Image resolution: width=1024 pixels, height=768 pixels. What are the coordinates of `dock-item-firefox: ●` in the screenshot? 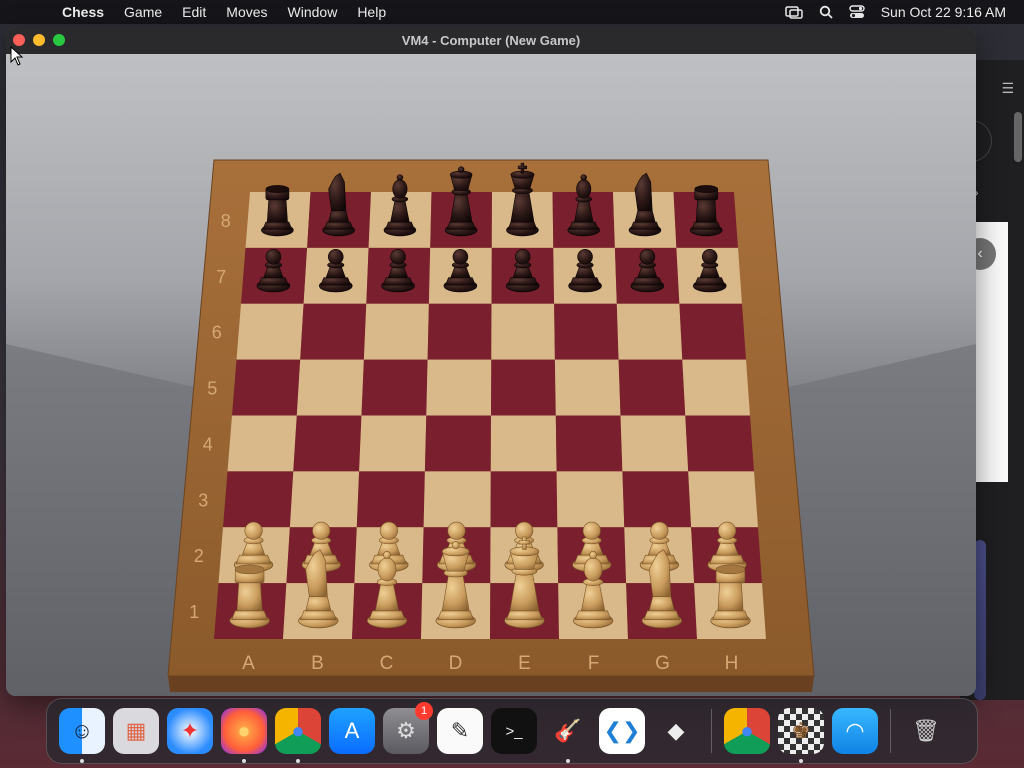 It's located at (244, 735).